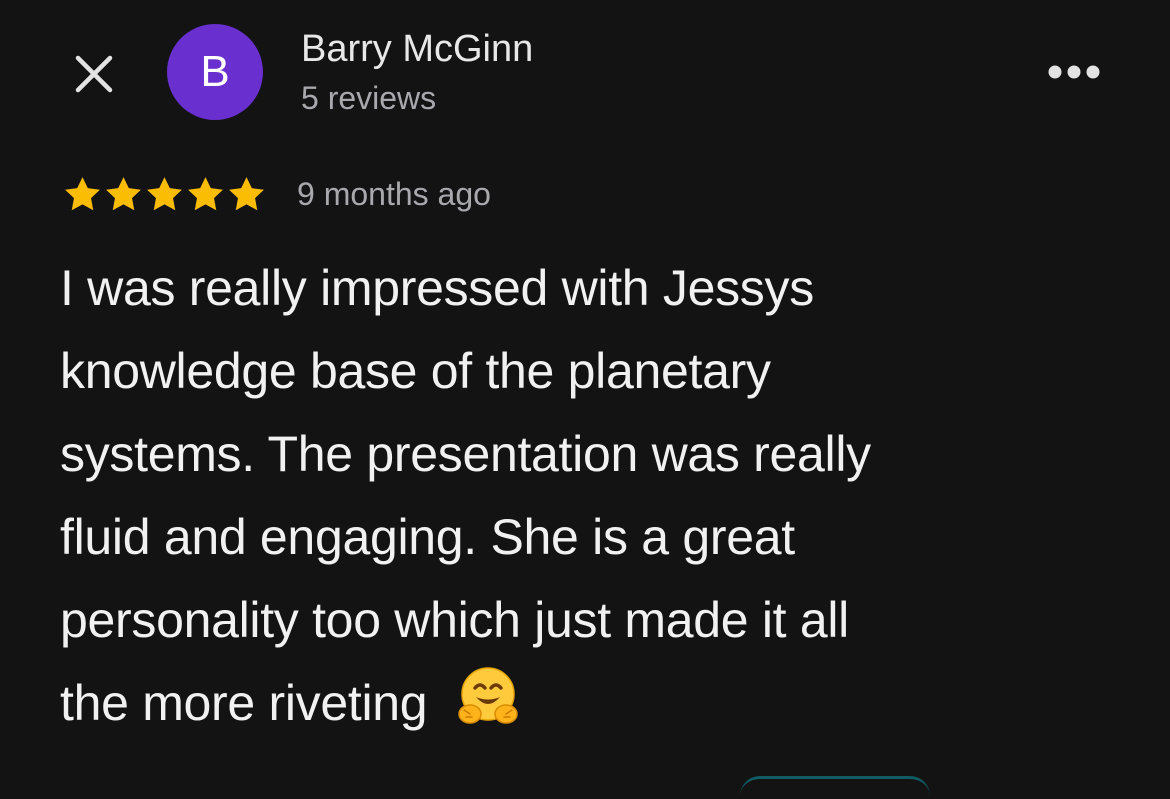  I want to click on more-horizontal-icon, so click(1074, 72).